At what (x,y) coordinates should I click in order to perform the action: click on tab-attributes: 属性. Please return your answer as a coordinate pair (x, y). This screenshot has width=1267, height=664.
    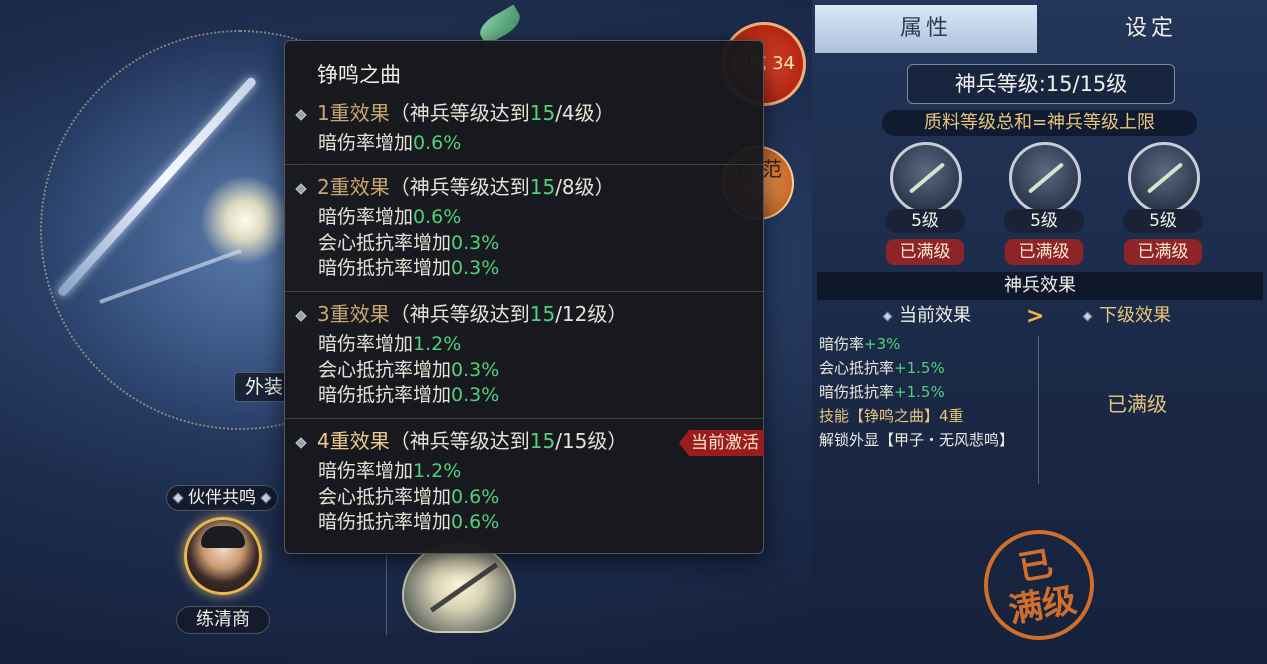
    Looking at the image, I should click on (926, 29).